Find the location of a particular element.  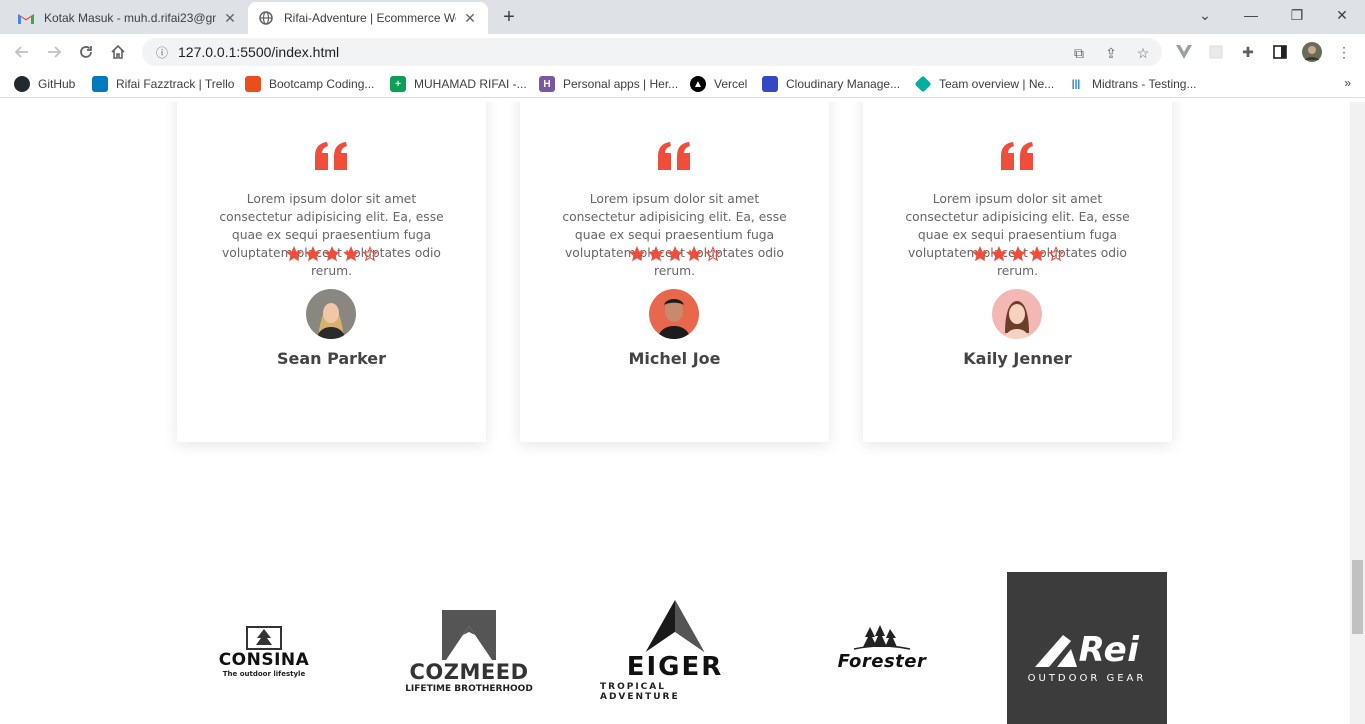

extension-icon is located at coordinates (1216, 52).